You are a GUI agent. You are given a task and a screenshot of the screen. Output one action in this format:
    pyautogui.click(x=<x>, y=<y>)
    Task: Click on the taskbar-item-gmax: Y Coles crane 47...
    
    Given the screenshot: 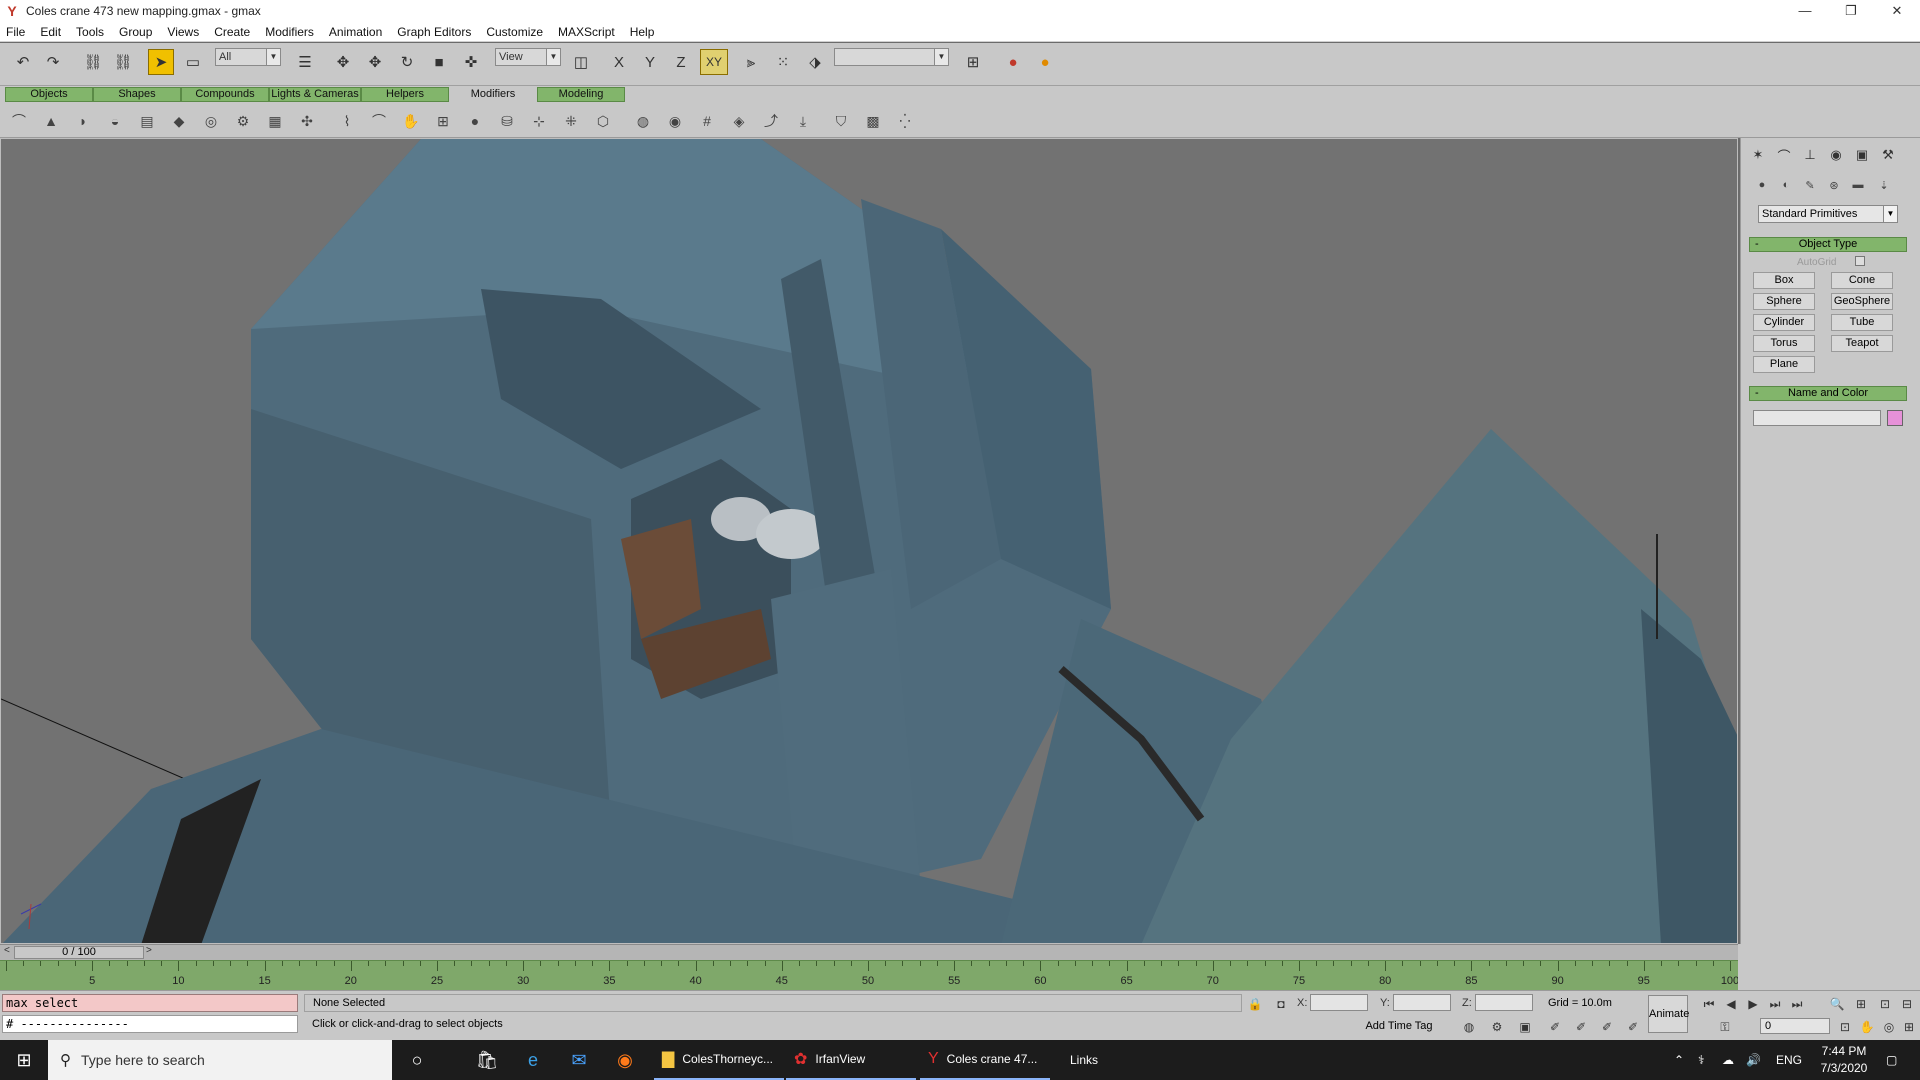 What is the action you would take?
    pyautogui.click(x=985, y=1060)
    